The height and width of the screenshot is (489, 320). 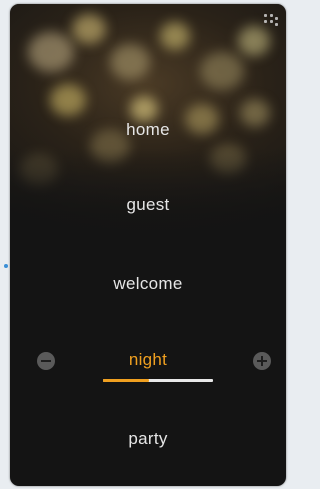 What do you see at coordinates (262, 361) in the screenshot?
I see `plus-circle-icon` at bounding box center [262, 361].